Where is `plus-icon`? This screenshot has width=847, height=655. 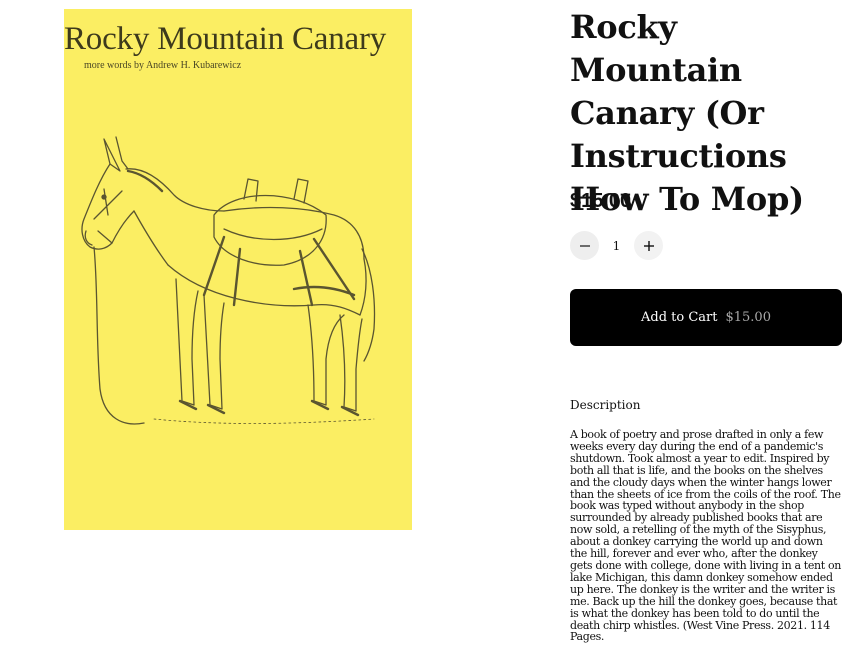 plus-icon is located at coordinates (648, 245).